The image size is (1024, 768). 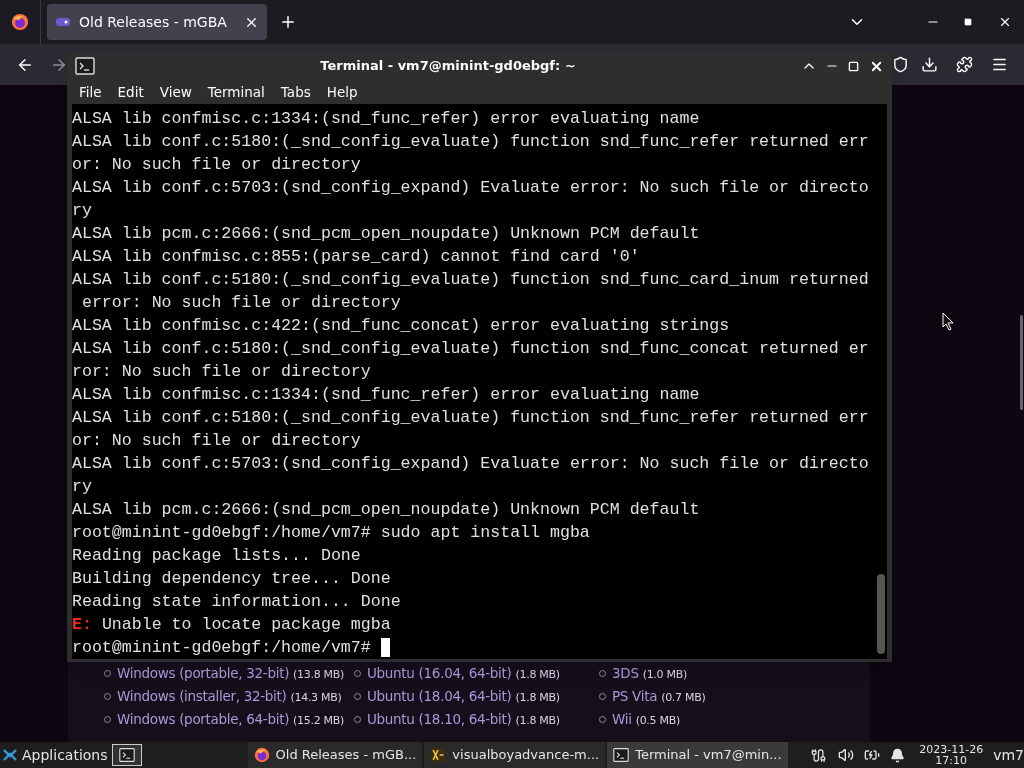 What do you see at coordinates (664, 675) in the screenshot?
I see `file-size: (1.0 MB)` at bounding box center [664, 675].